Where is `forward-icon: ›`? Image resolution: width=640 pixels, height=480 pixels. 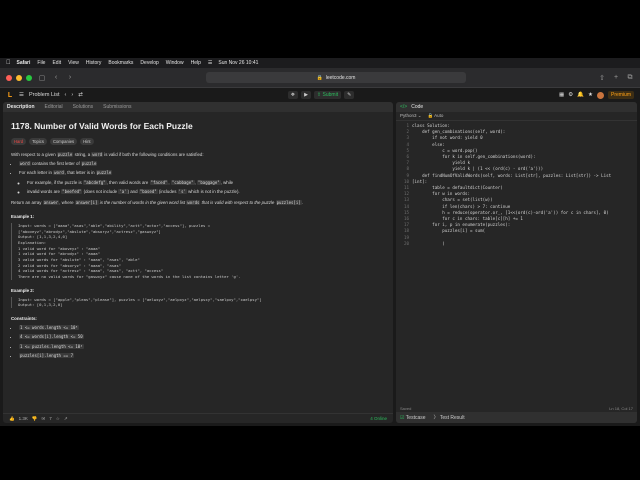
forward-icon: › is located at coordinates (70, 77).